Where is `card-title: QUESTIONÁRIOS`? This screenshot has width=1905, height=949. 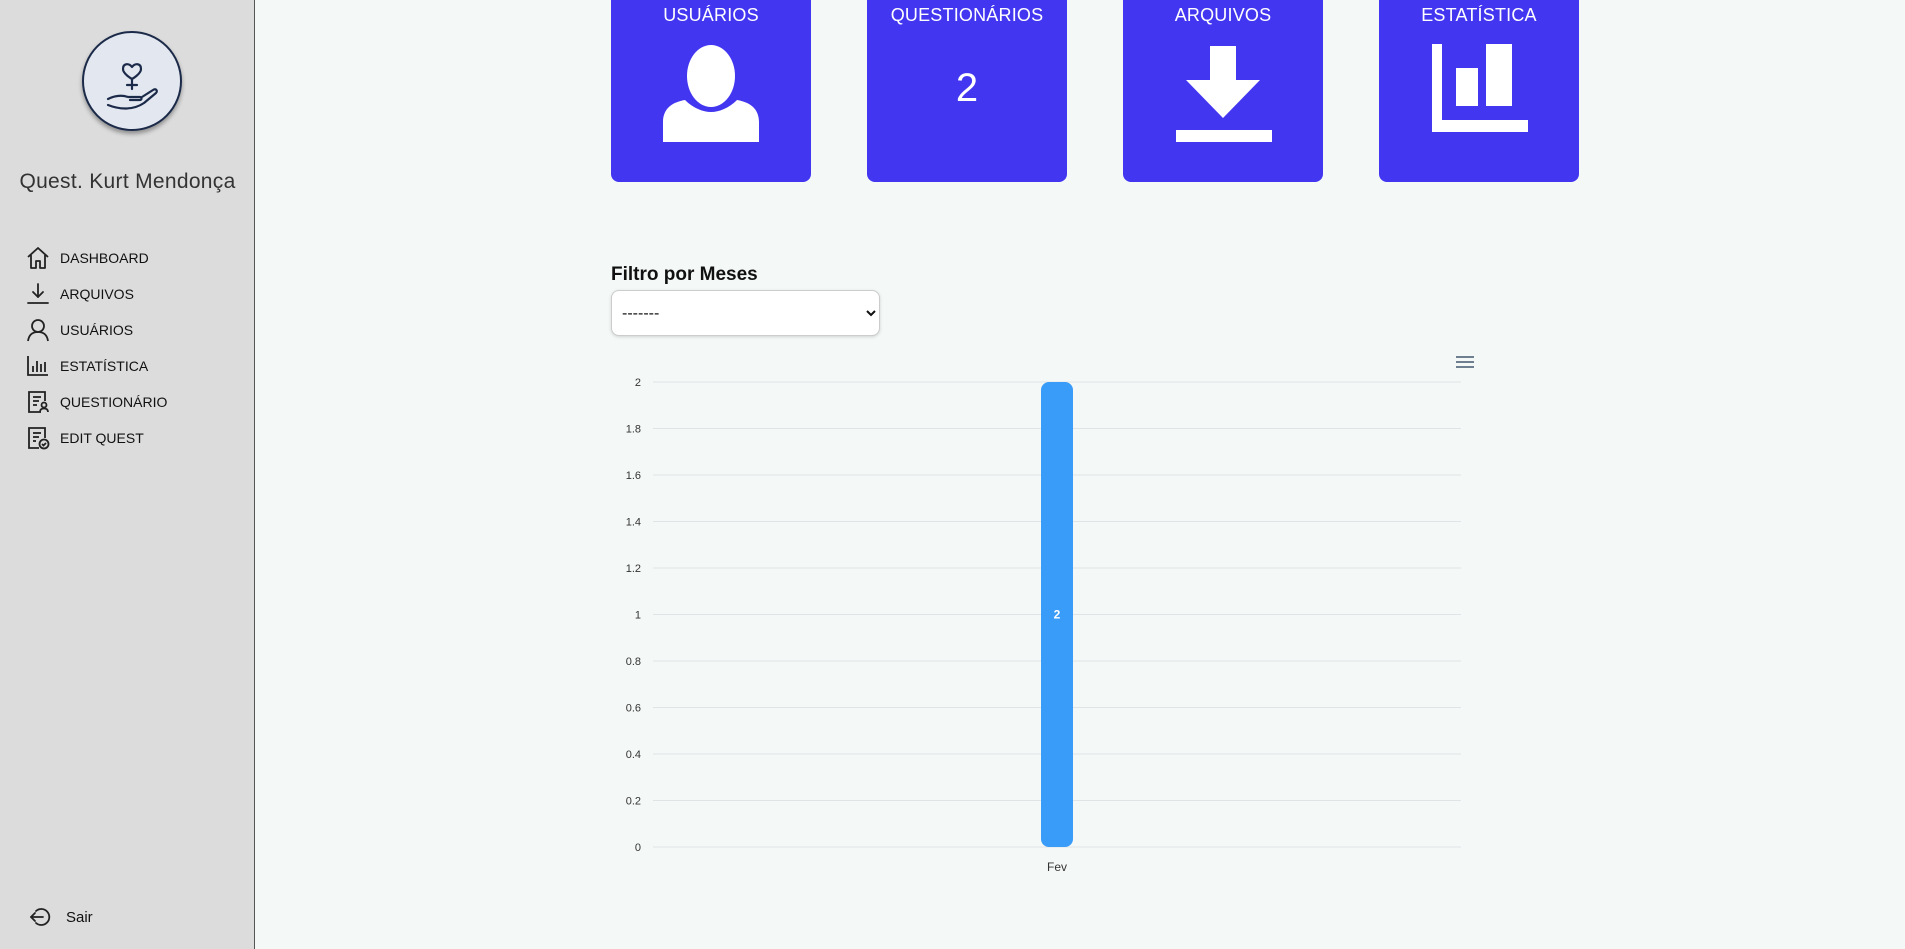 card-title: QUESTIONÁRIOS is located at coordinates (967, 15).